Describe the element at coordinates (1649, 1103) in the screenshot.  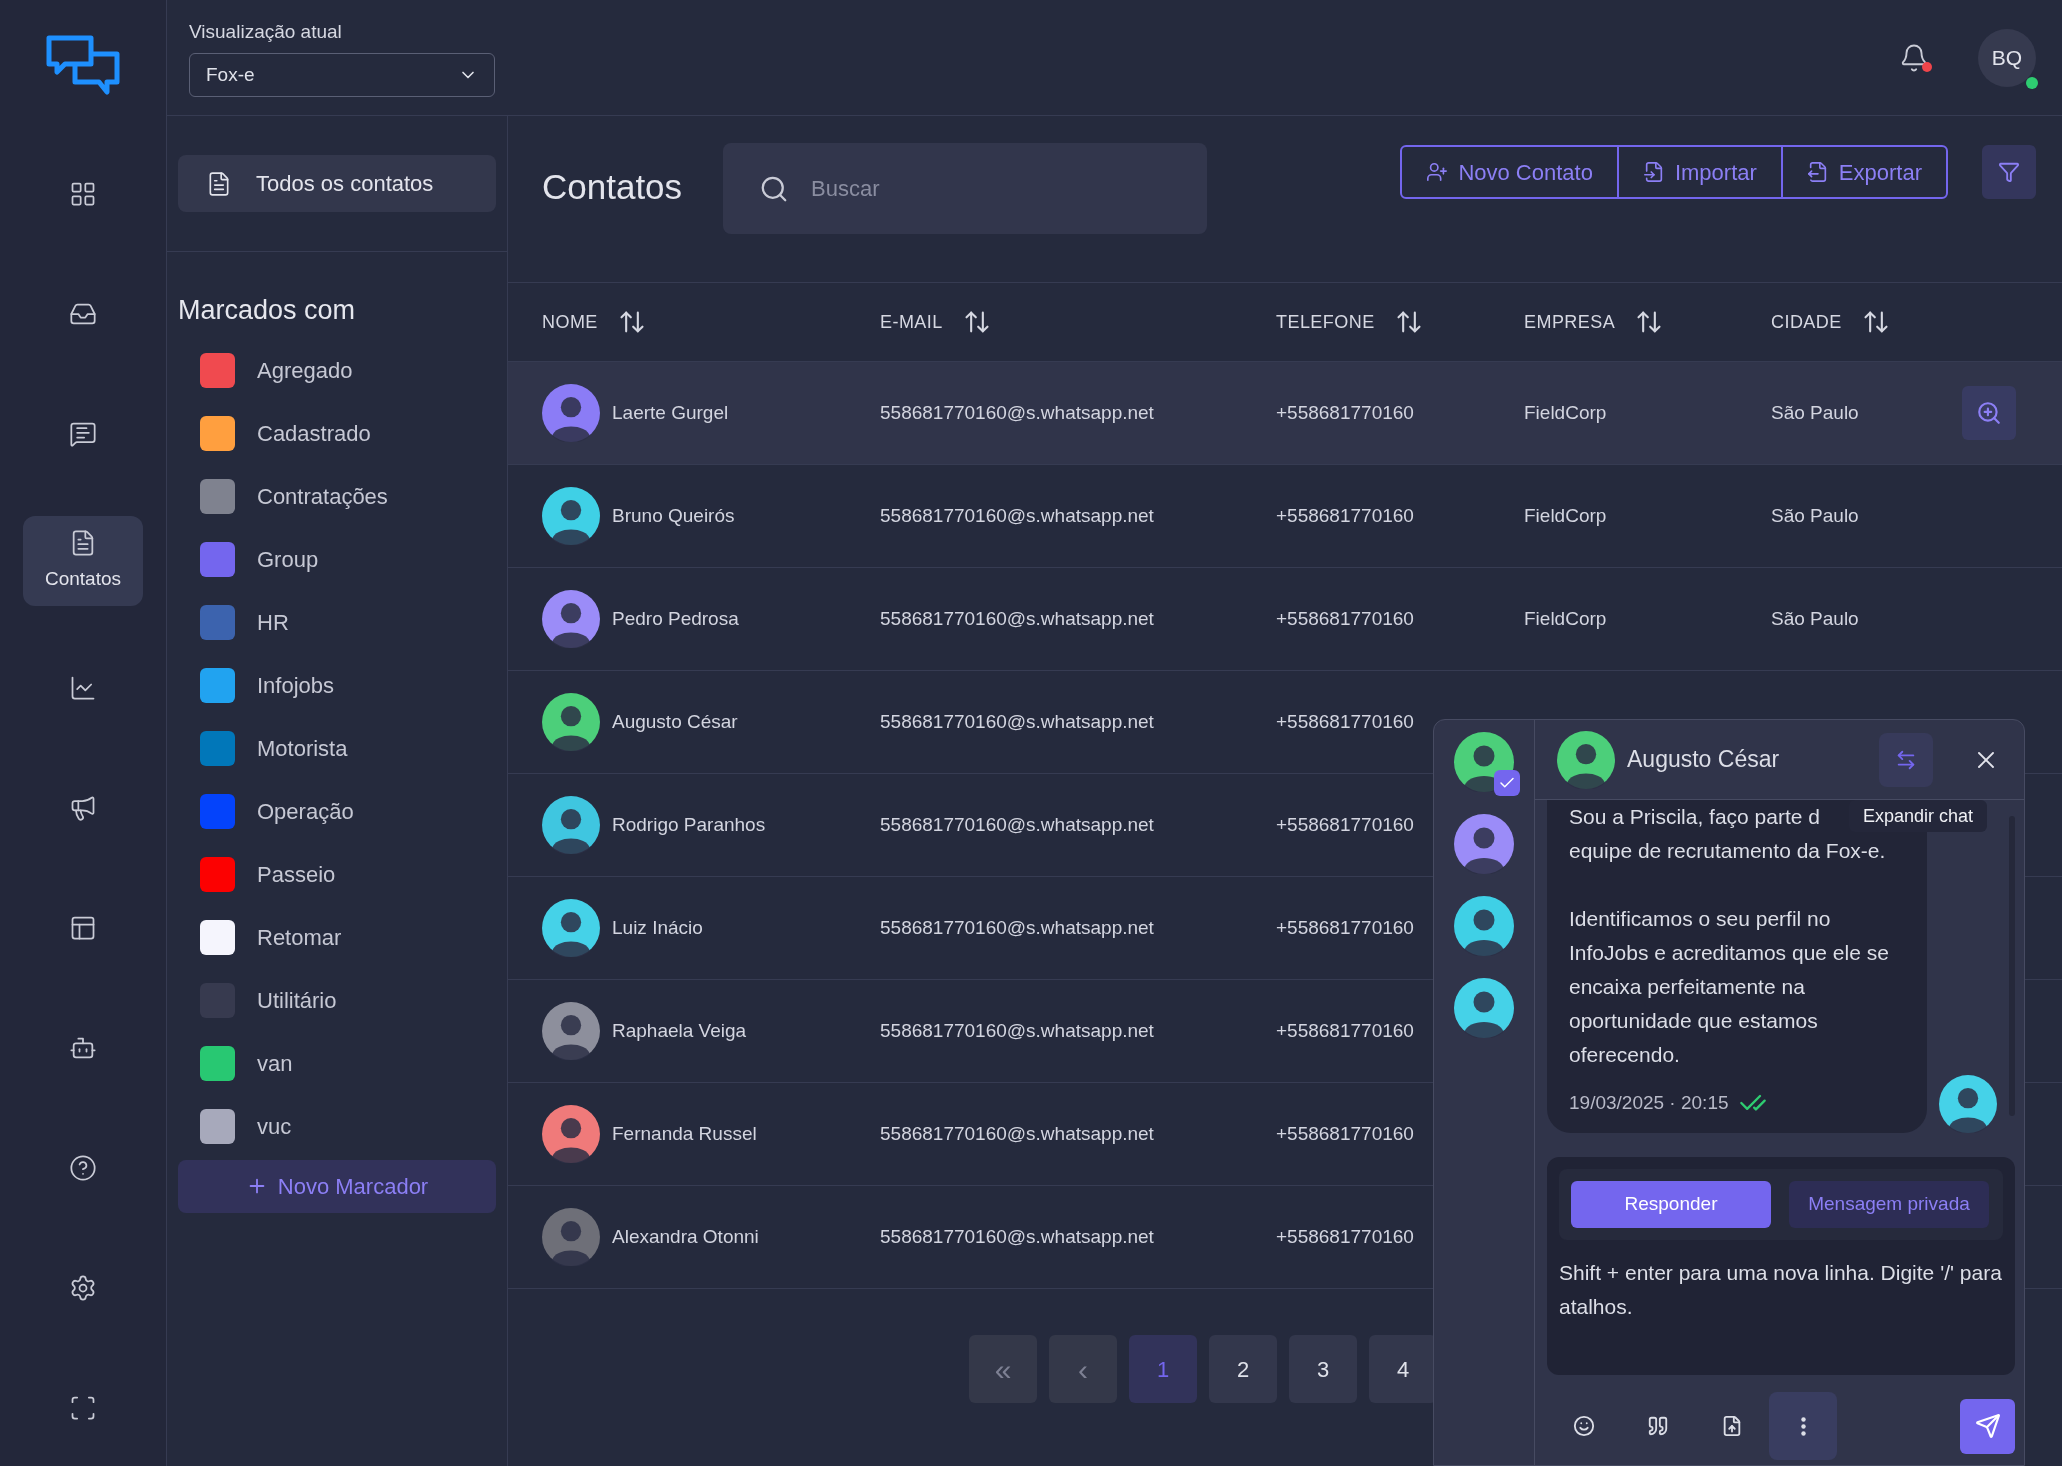
I see `message-time: 19/03/2025 · 20:15` at that location.